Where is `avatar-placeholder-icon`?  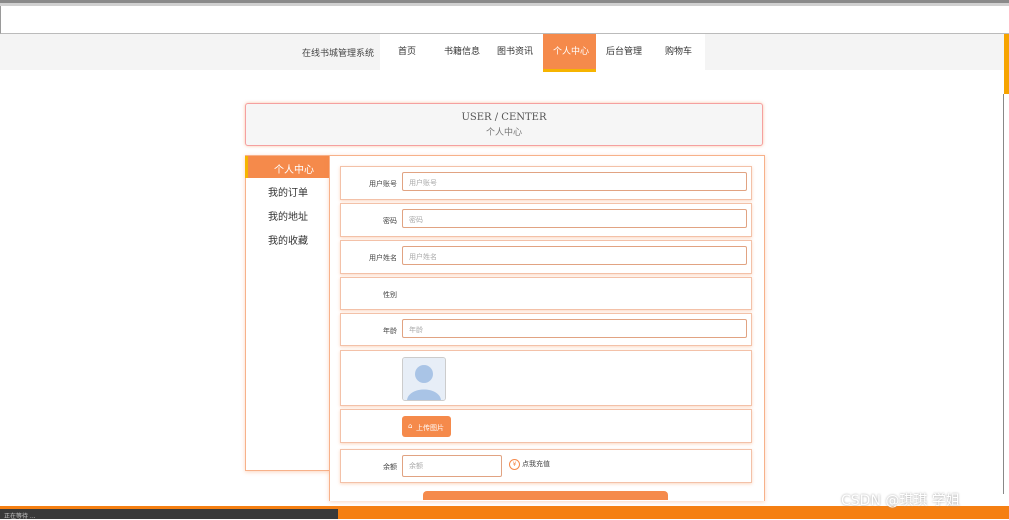 avatar-placeholder-icon is located at coordinates (424, 379).